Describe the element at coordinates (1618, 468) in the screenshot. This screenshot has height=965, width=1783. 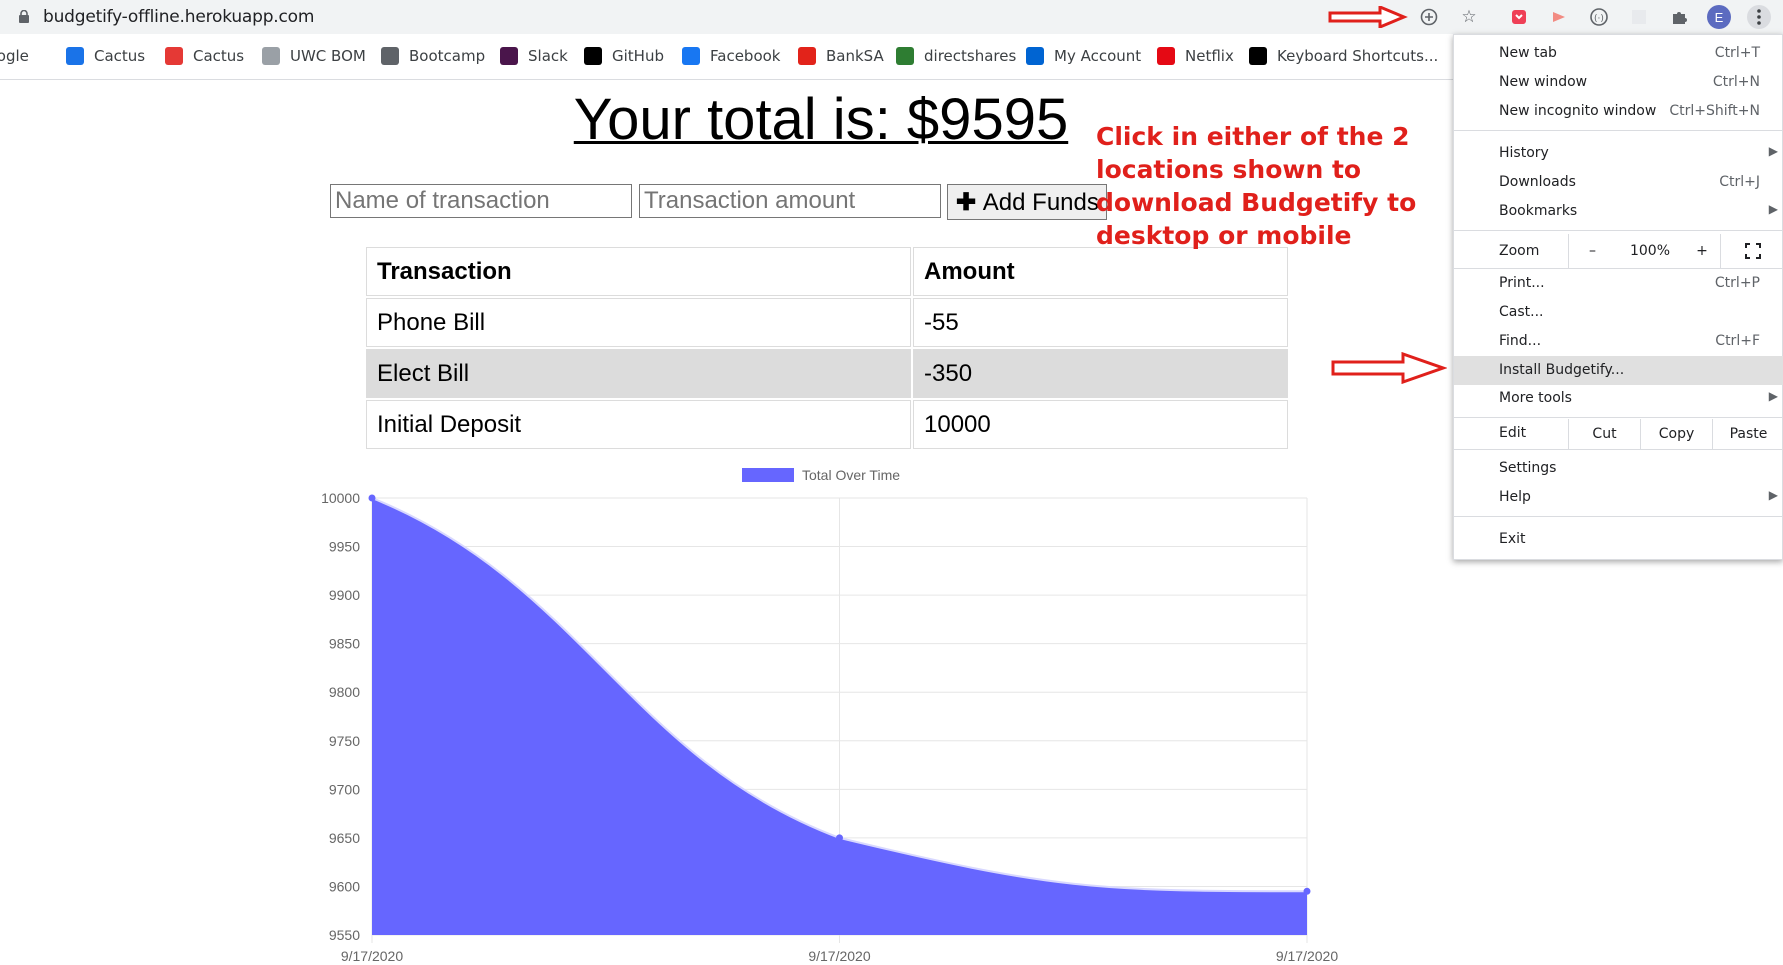
I see `menu-settings: Settings` at that location.